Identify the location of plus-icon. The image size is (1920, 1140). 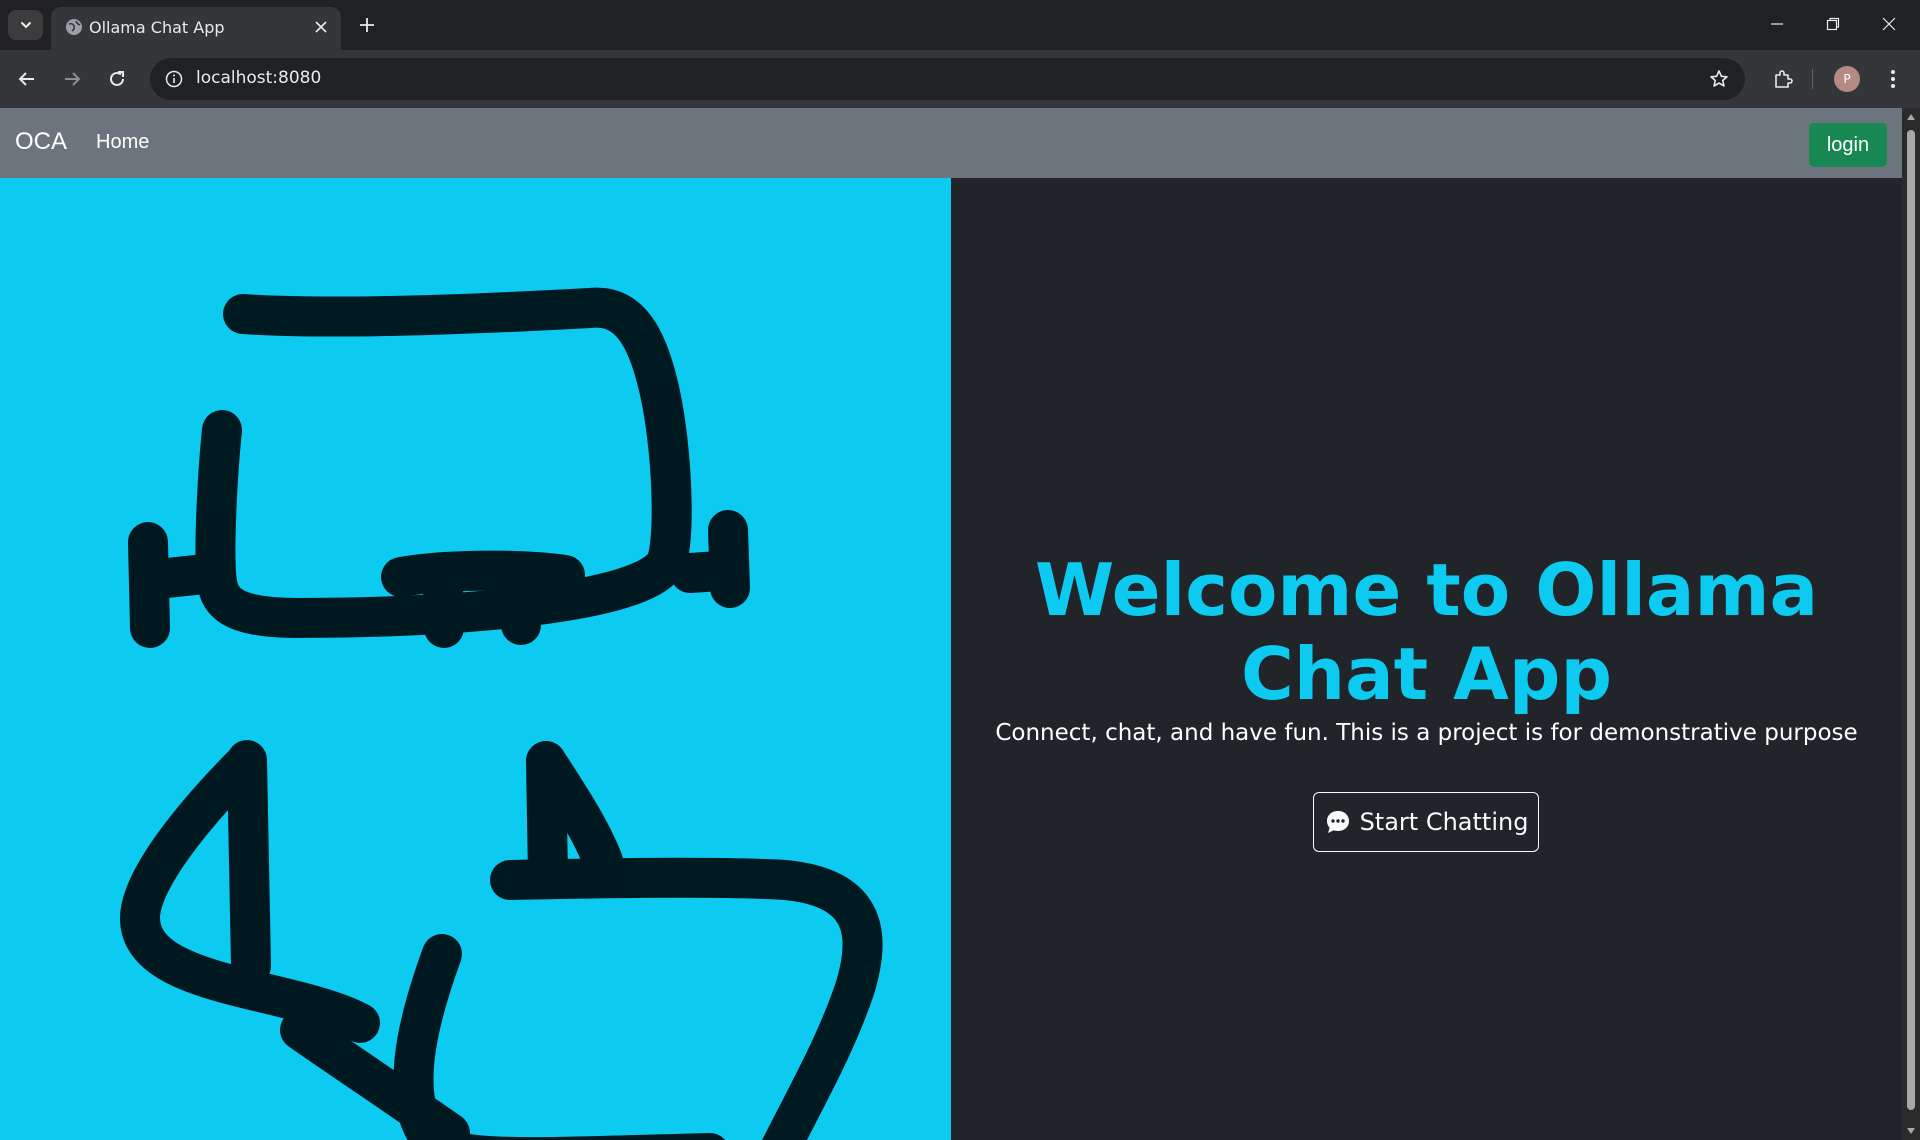
(367, 25).